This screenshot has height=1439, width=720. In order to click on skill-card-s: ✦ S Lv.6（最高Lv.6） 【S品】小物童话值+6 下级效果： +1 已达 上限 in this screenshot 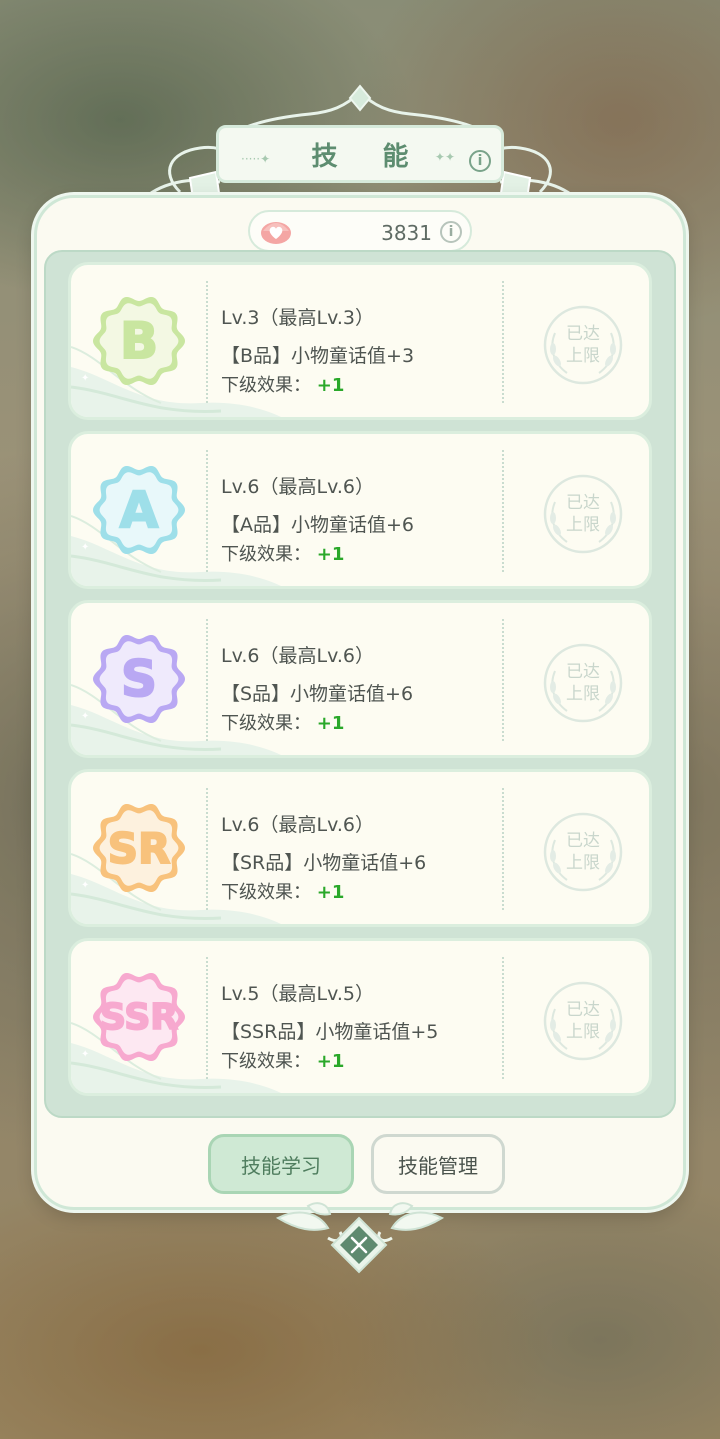, I will do `click(360, 679)`.